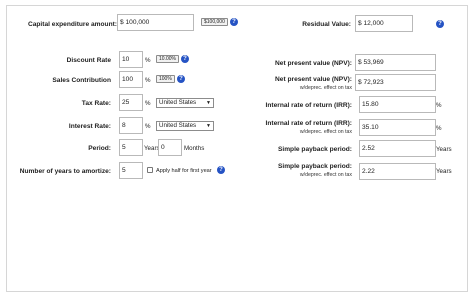 The image size is (474, 299). Describe the element at coordinates (185, 126) in the screenshot. I see `interest-rate-country-select: United States ▼` at that location.